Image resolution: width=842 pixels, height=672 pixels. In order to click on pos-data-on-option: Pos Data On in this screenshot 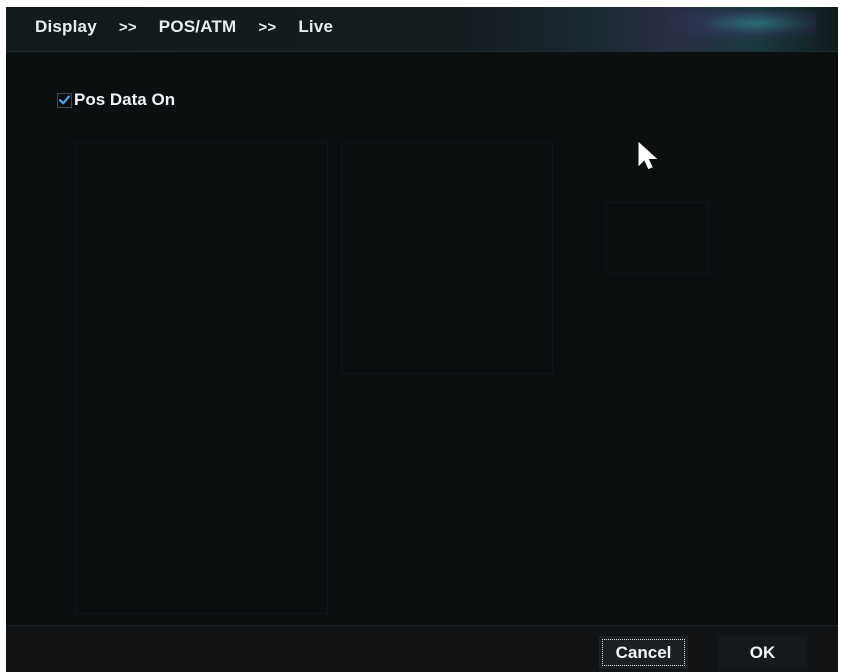, I will do `click(116, 100)`.